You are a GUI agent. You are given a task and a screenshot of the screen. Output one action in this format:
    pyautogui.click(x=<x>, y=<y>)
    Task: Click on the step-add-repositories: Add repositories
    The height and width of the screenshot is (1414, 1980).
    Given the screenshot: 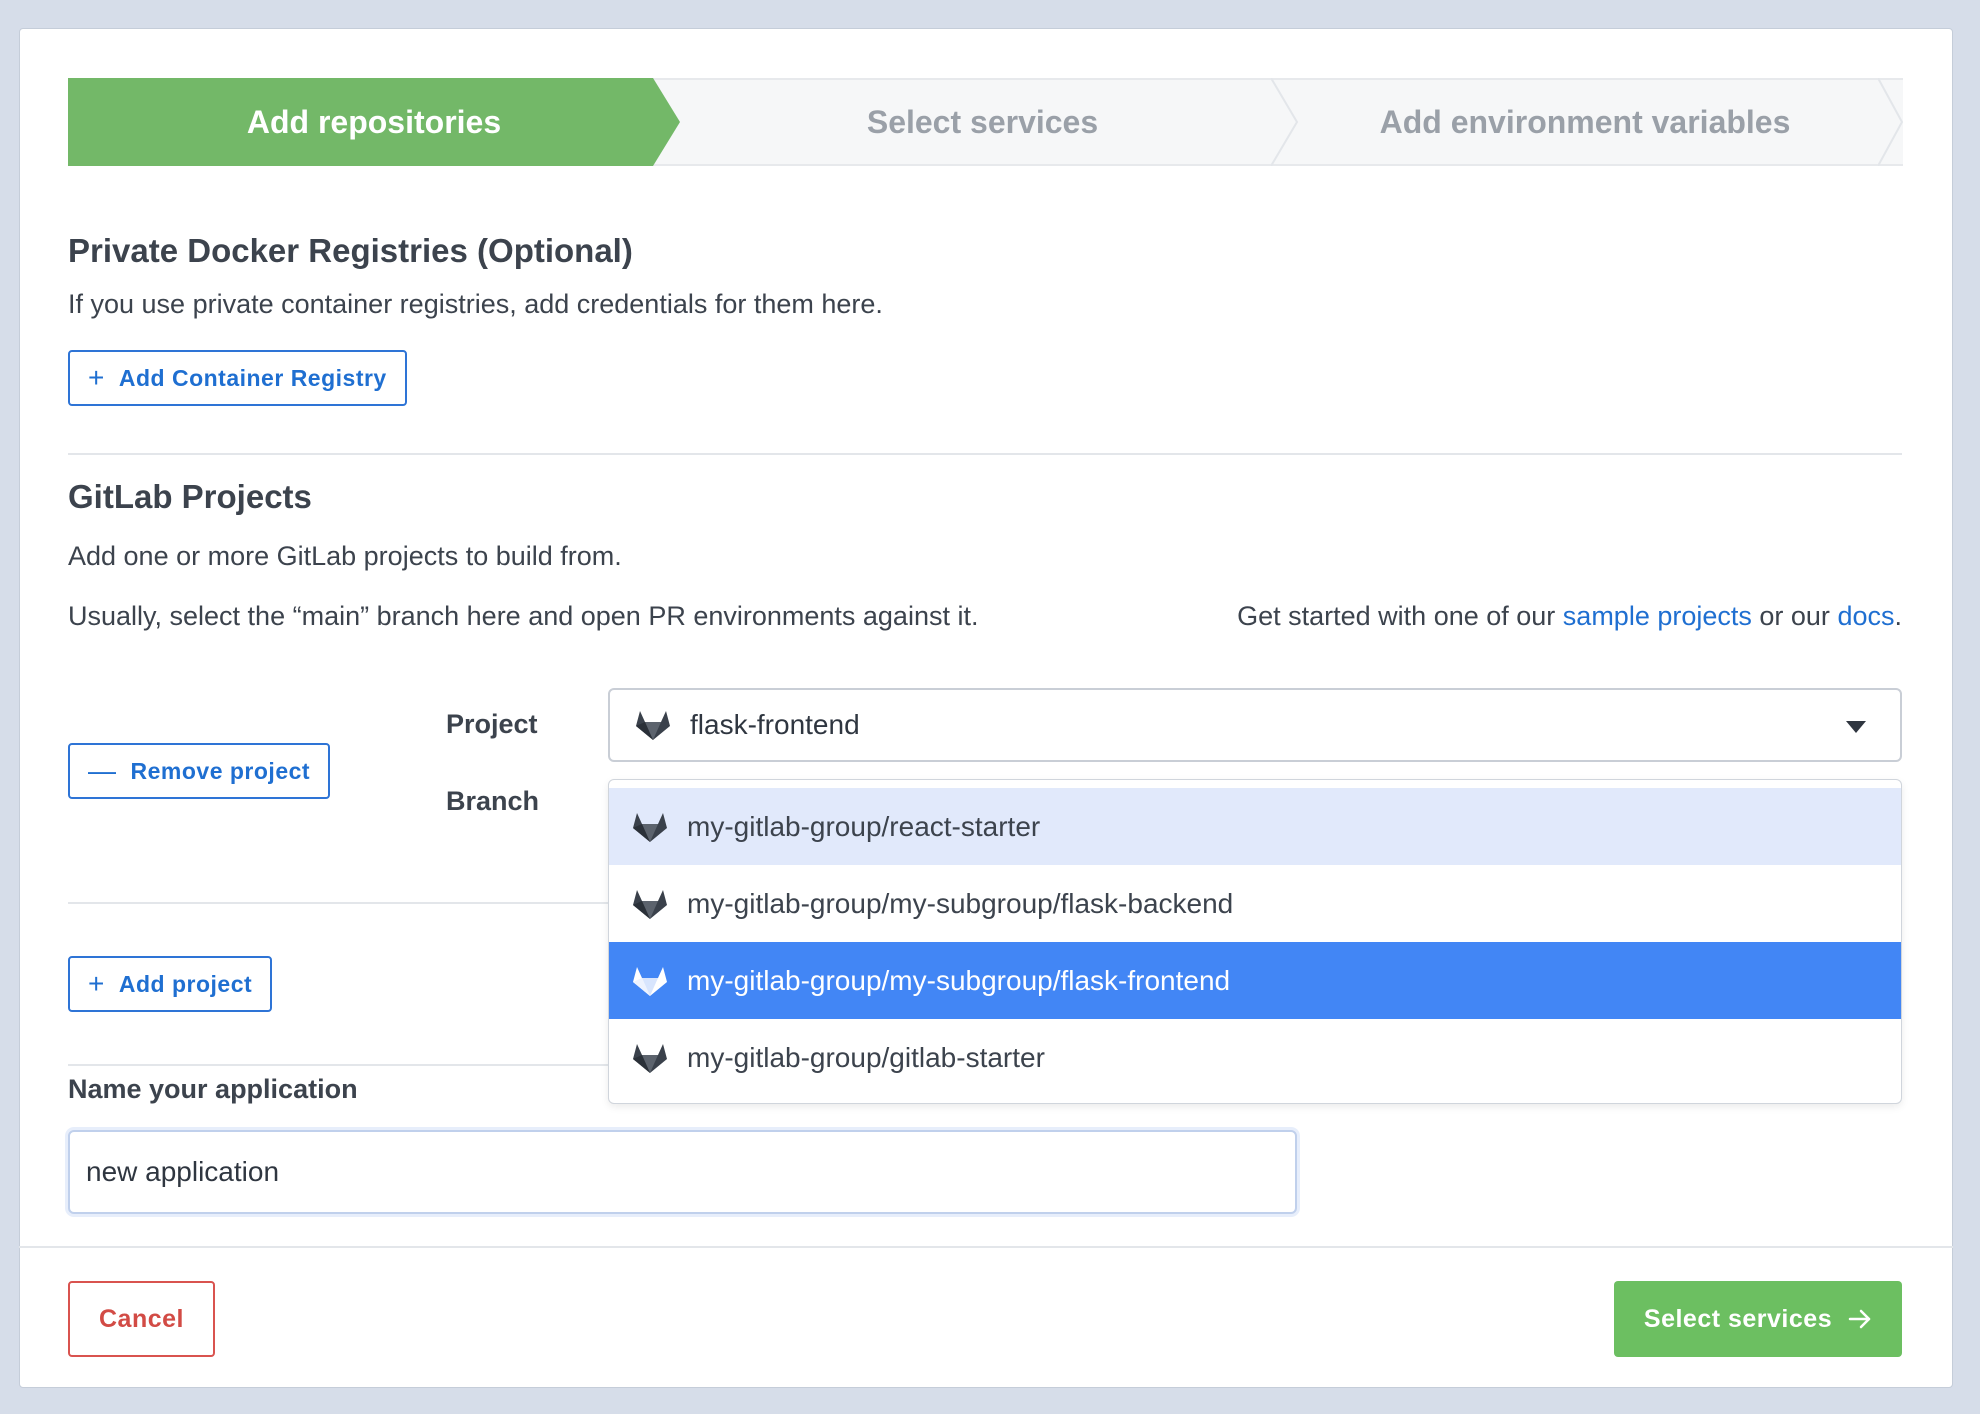 What is the action you would take?
    pyautogui.click(x=374, y=122)
    